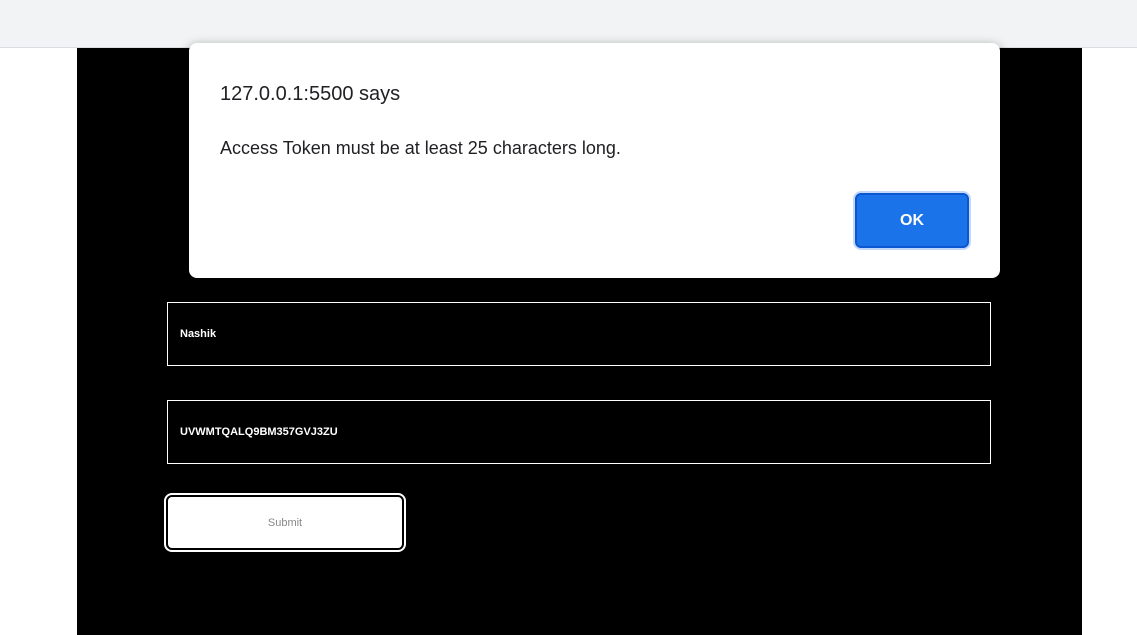 The height and width of the screenshot is (635, 1137). What do you see at coordinates (568, 24) in the screenshot?
I see `browser-toolbar` at bounding box center [568, 24].